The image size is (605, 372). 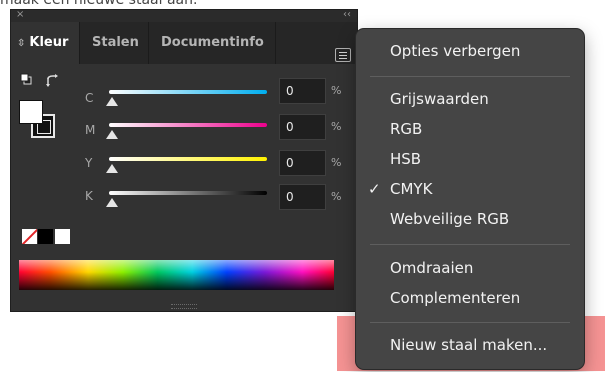 I want to click on cyan-slider-thumb, so click(x=112, y=101).